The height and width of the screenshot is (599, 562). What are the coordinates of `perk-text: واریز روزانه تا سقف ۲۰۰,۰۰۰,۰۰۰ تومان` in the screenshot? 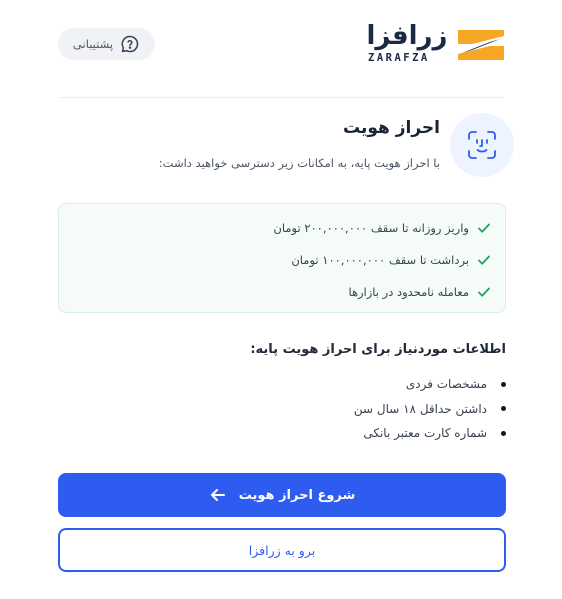 It's located at (371, 228).